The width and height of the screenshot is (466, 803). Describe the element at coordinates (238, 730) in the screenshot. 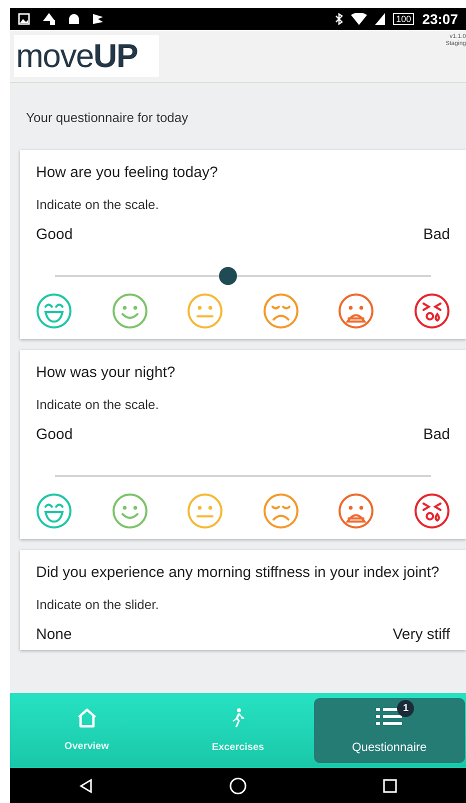

I see `nav-tab: Excercises` at that location.